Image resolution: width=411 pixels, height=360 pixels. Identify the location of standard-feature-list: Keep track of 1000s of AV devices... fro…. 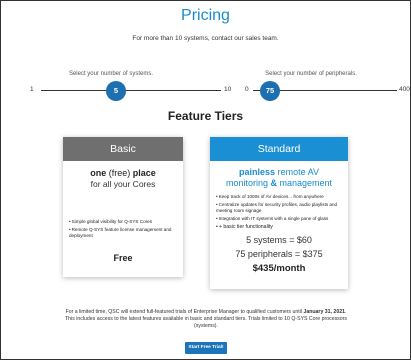
(279, 212).